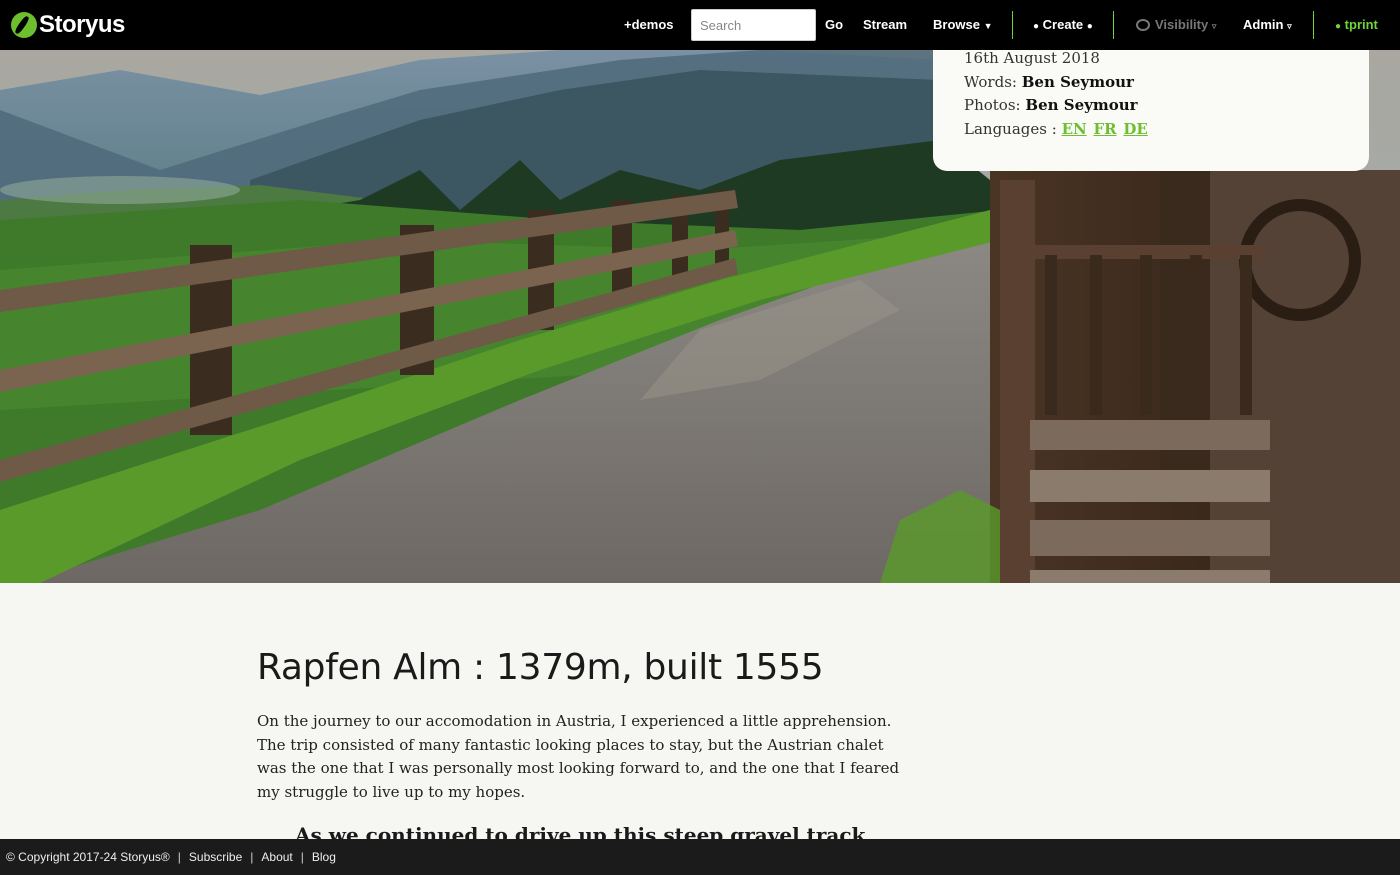  I want to click on brand-name: Storyus, so click(82, 24).